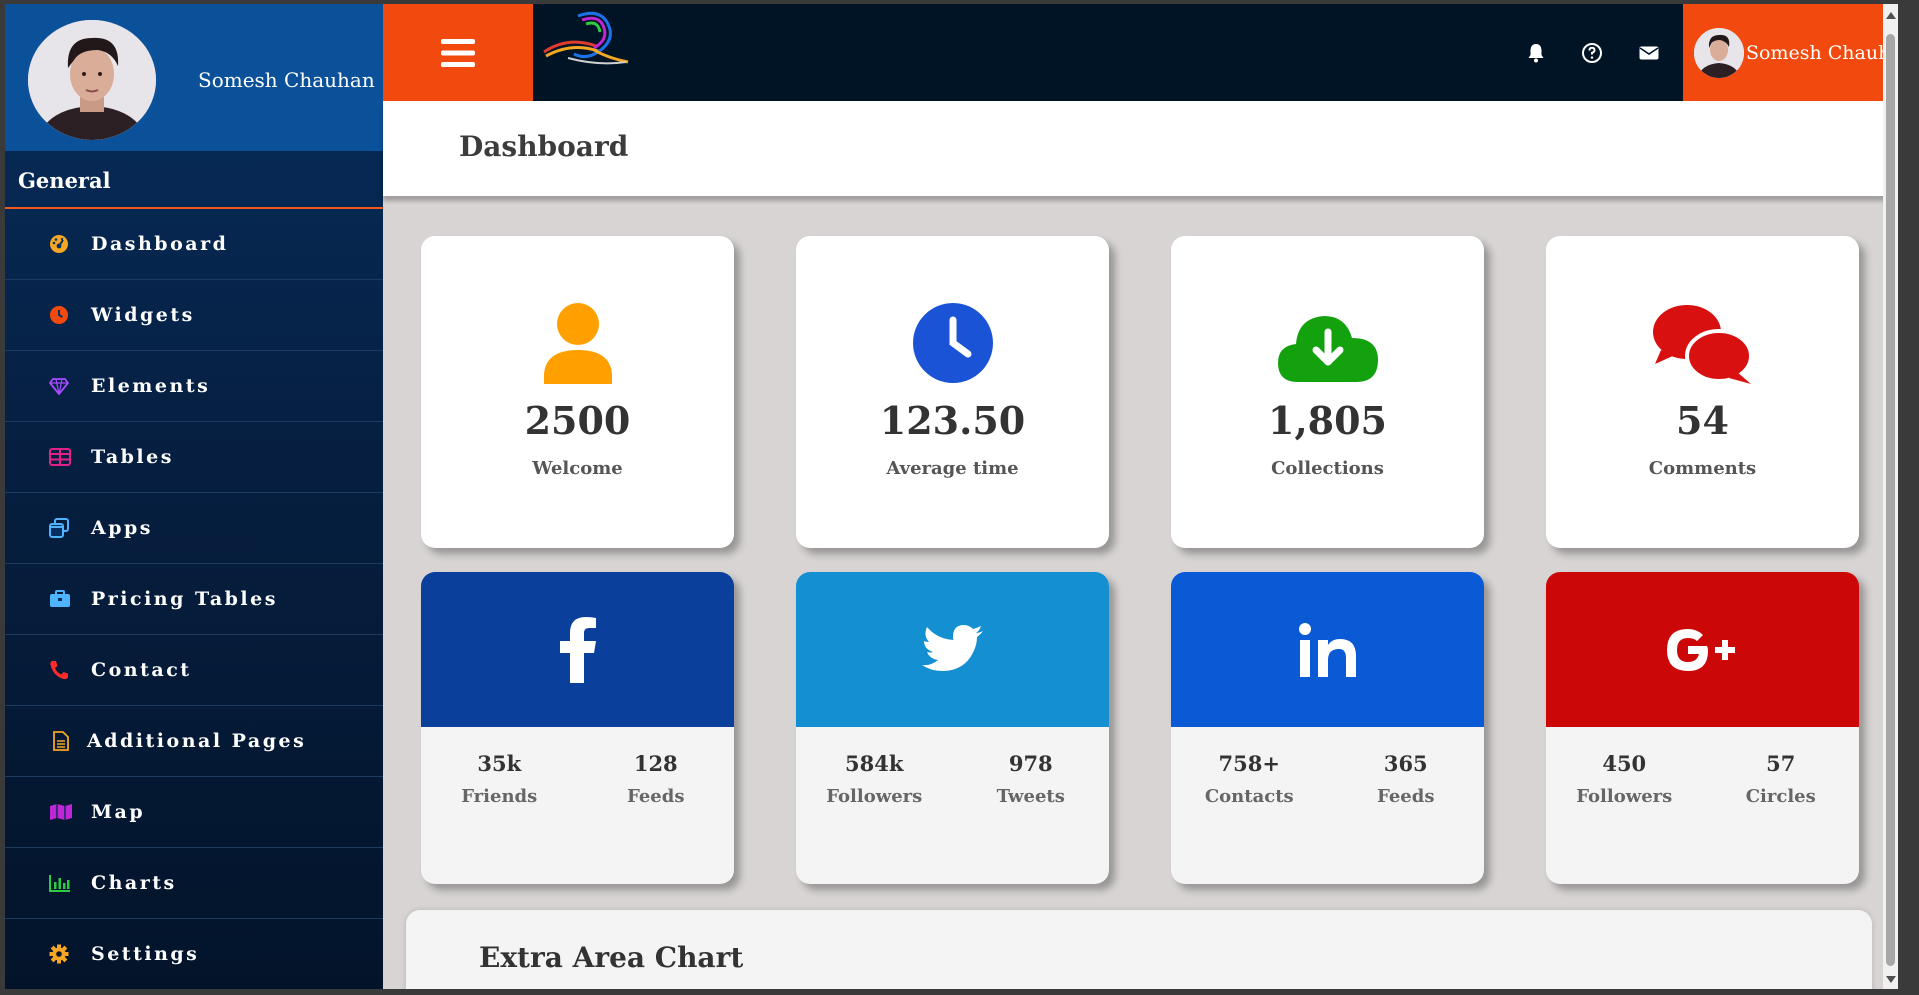 The image size is (1919, 995). What do you see at coordinates (63, 670) in the screenshot?
I see `phone-icon` at bounding box center [63, 670].